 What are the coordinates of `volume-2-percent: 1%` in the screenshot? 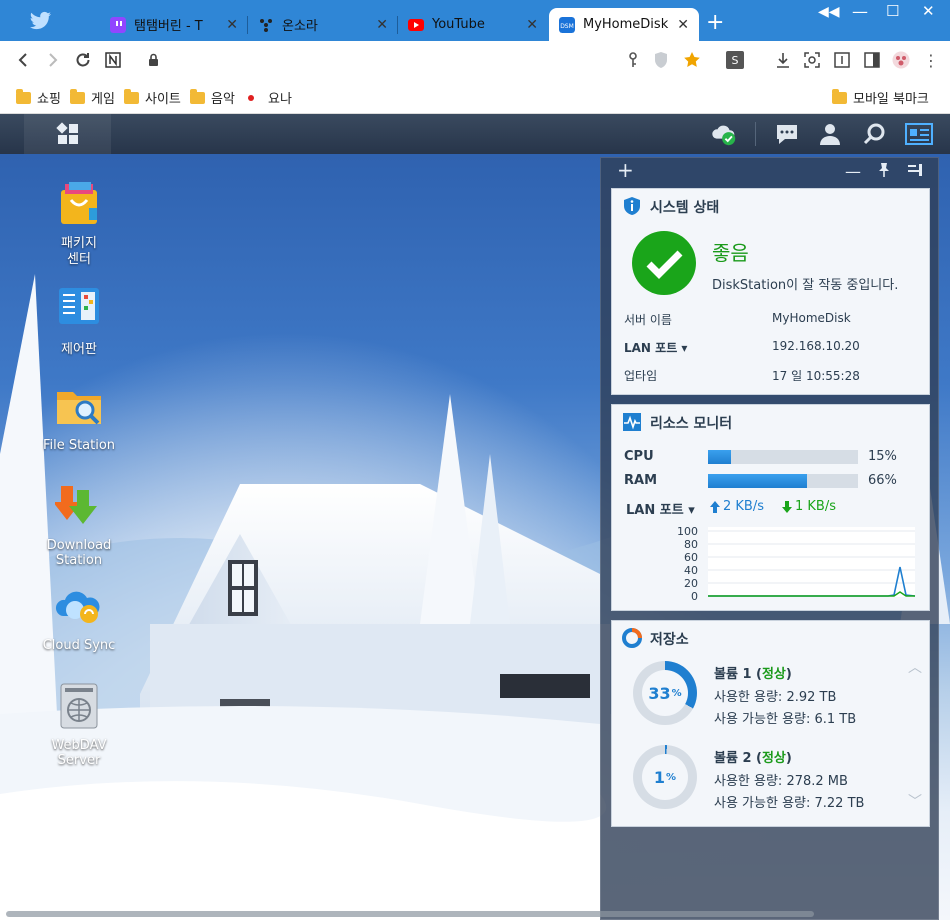 It's located at (665, 777).